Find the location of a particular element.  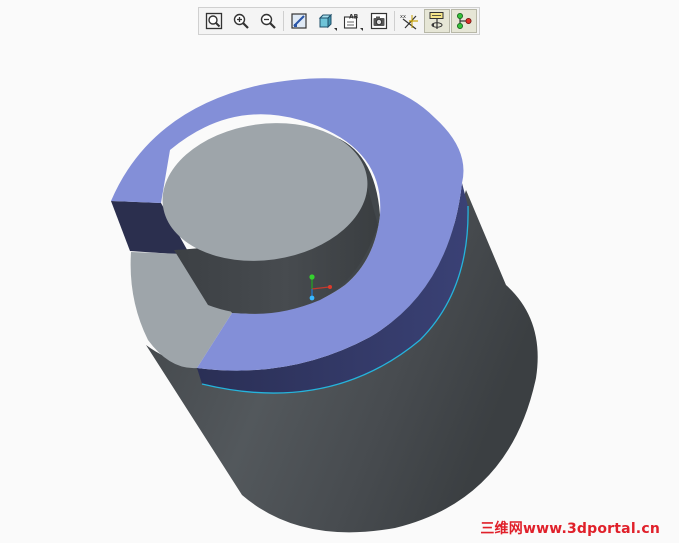

zoom-out-icon is located at coordinates (268, 21).